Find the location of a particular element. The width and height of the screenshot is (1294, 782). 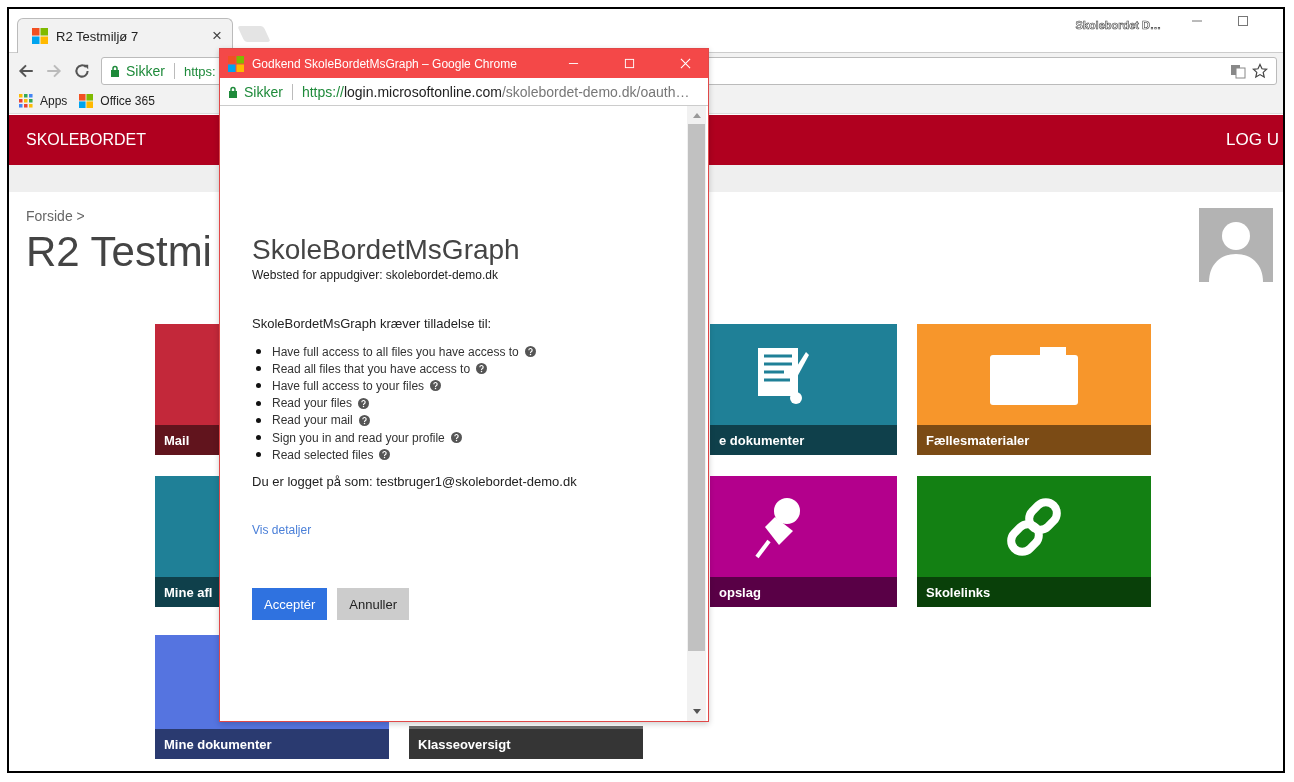

tab-title: R2 Testmiljø 7 is located at coordinates (98, 36).